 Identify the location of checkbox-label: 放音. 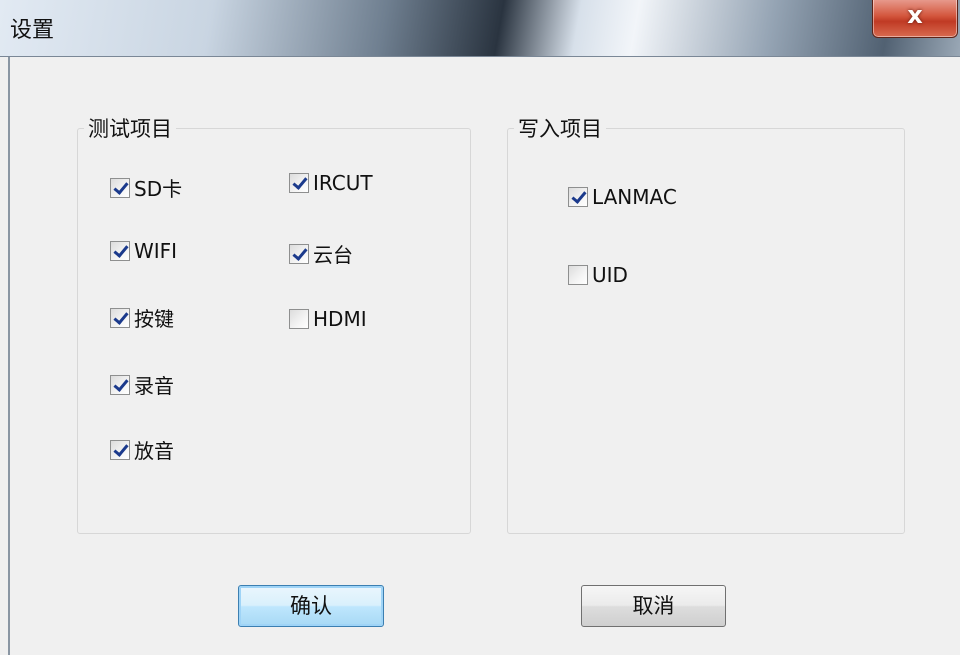
(154, 451).